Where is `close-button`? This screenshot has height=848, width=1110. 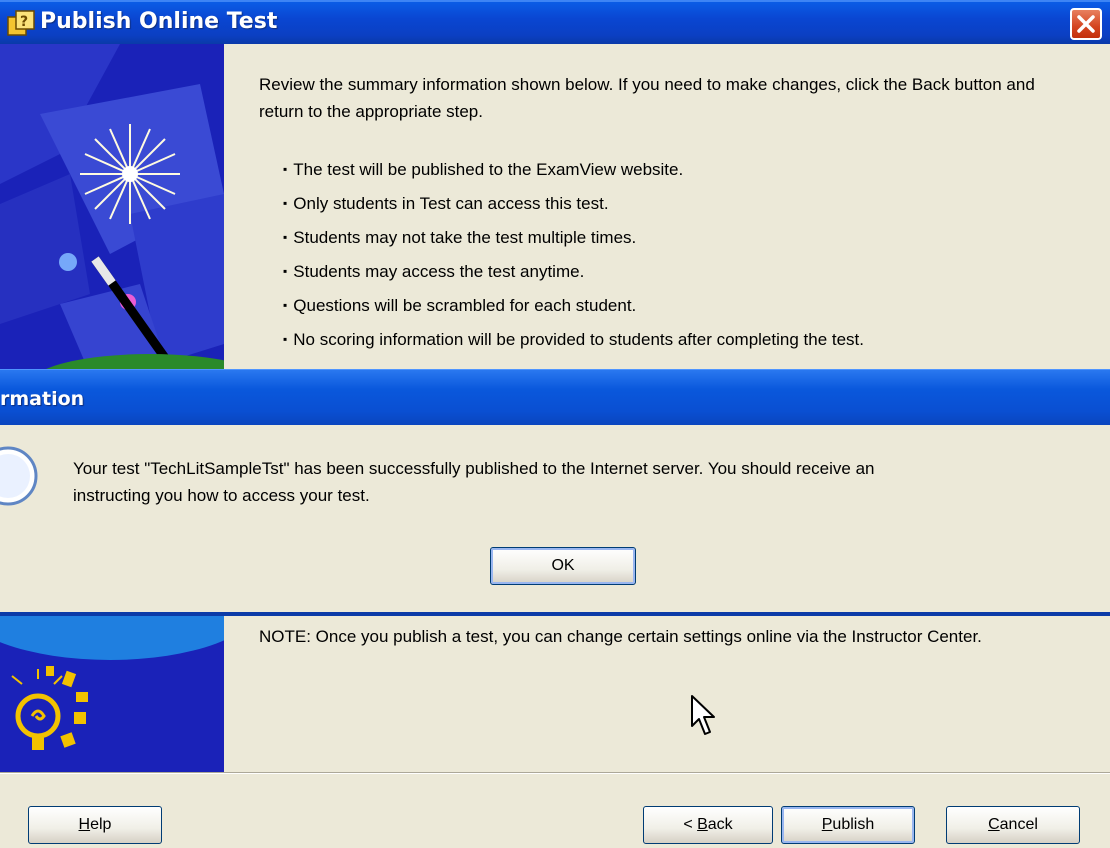 close-button is located at coordinates (1086, 24).